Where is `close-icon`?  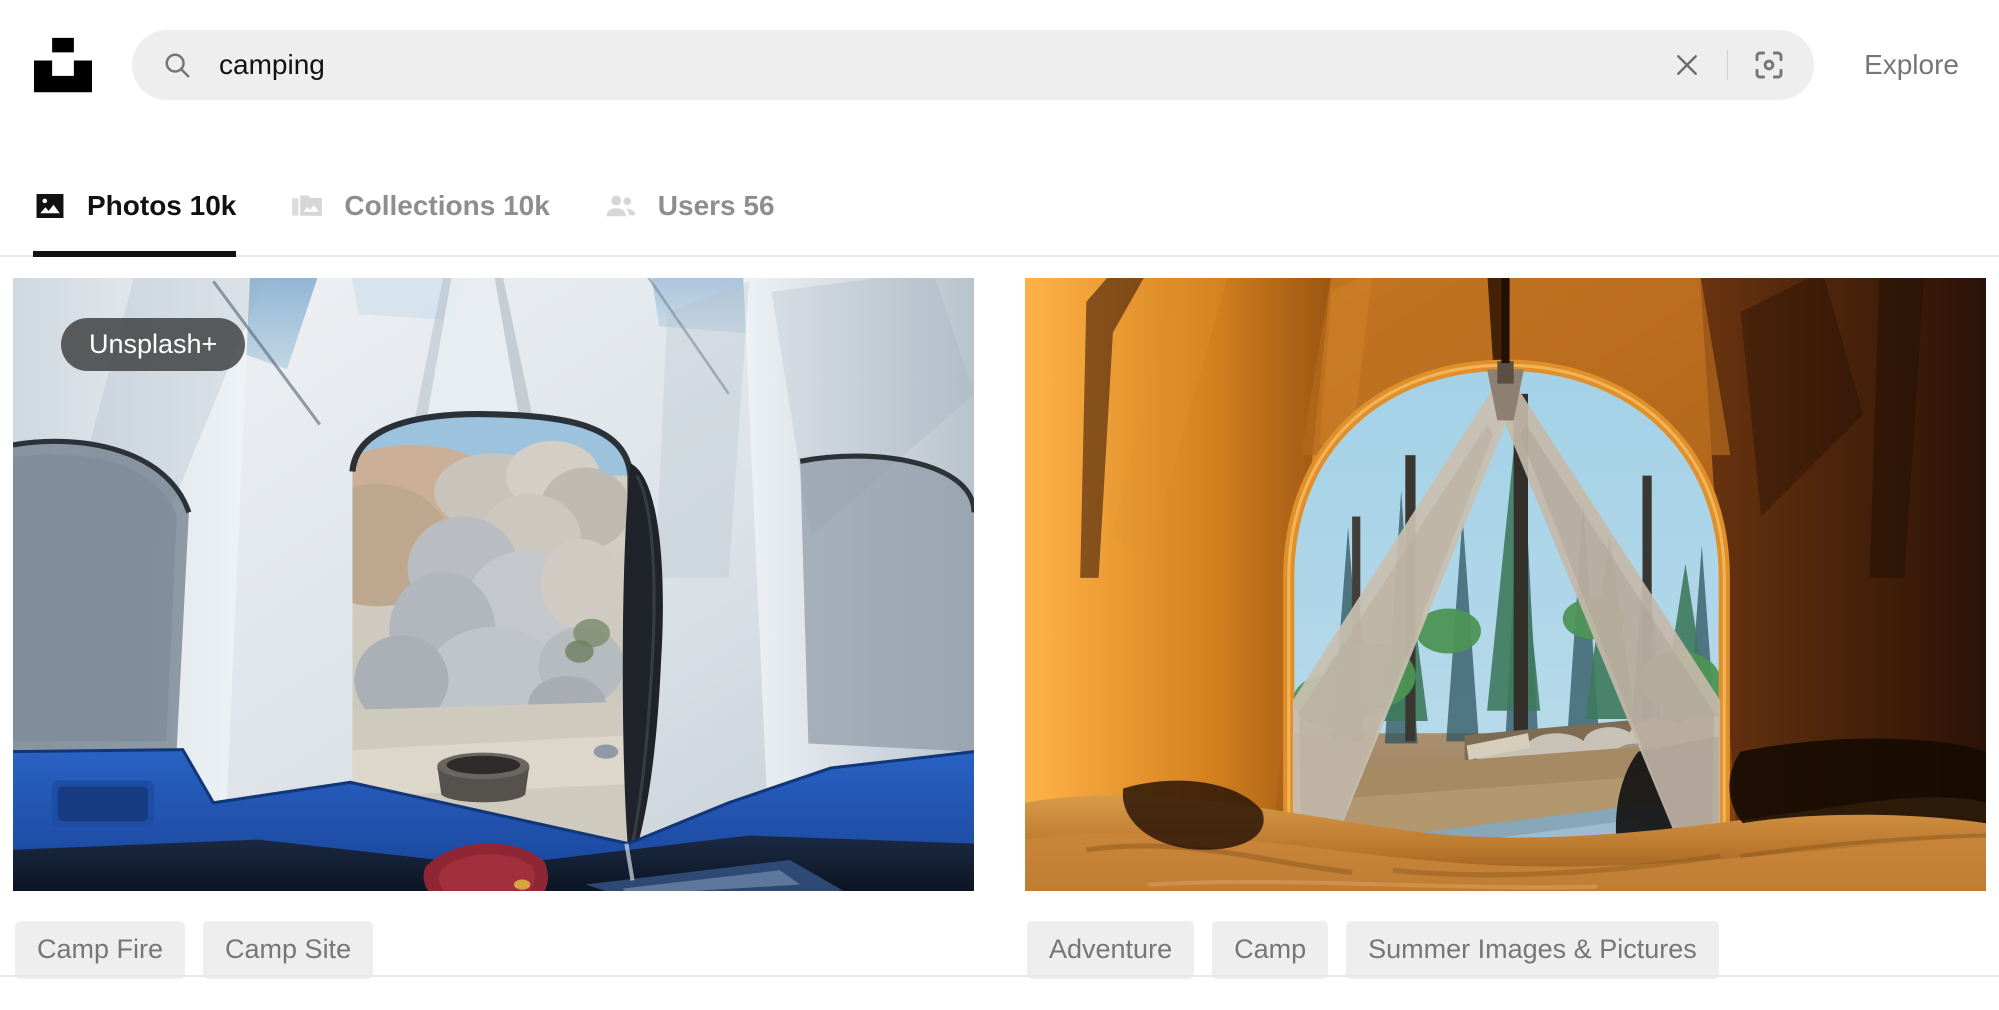
close-icon is located at coordinates (1687, 65).